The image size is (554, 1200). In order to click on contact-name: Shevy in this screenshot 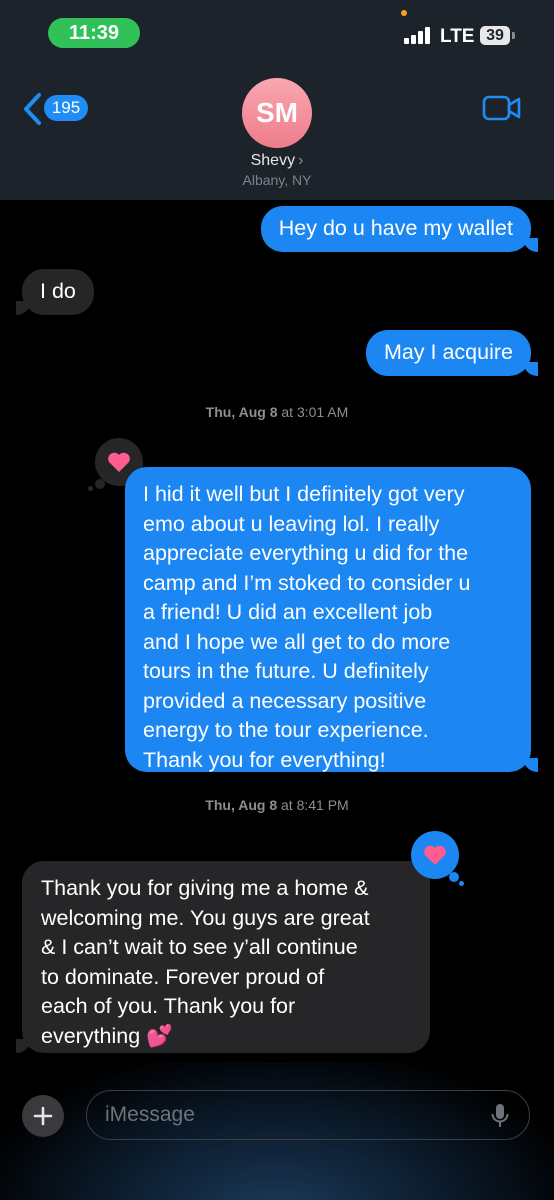, I will do `click(273, 160)`.